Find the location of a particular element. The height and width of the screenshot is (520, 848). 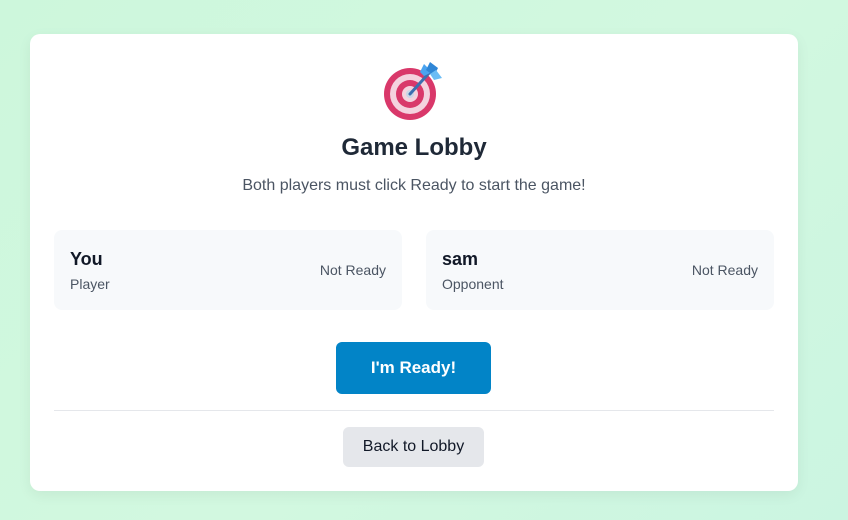

back-to-lobby-button: Back to Lobby is located at coordinates (413, 447).